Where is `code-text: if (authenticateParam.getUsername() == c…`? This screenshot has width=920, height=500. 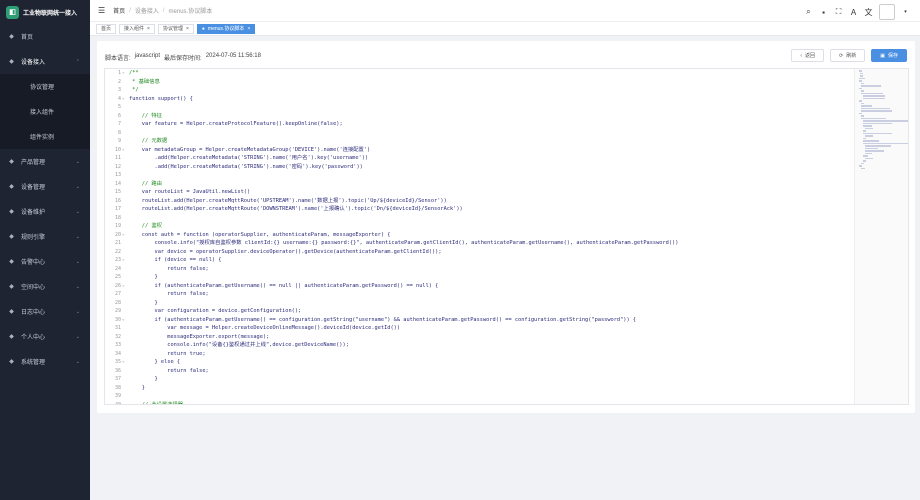 code-text: if (authenticateParam.getUsername() == c… is located at coordinates (383, 319).